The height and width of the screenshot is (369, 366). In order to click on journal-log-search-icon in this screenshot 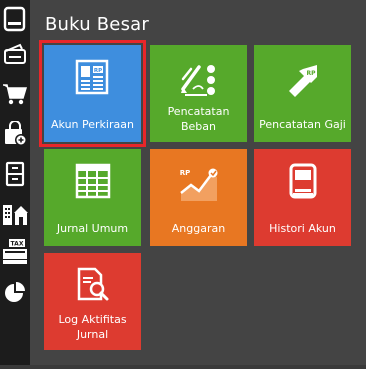, I will do `click(92, 284)`.